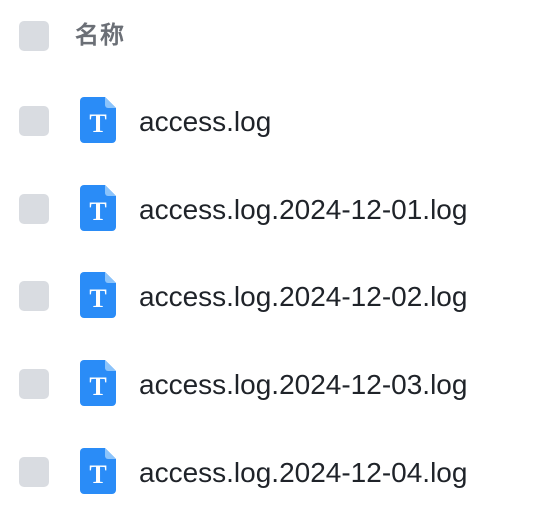 The width and height of the screenshot is (541, 511). What do you see at coordinates (303, 210) in the screenshot?
I see `file-name: access.log.2024-12-01.log` at bounding box center [303, 210].